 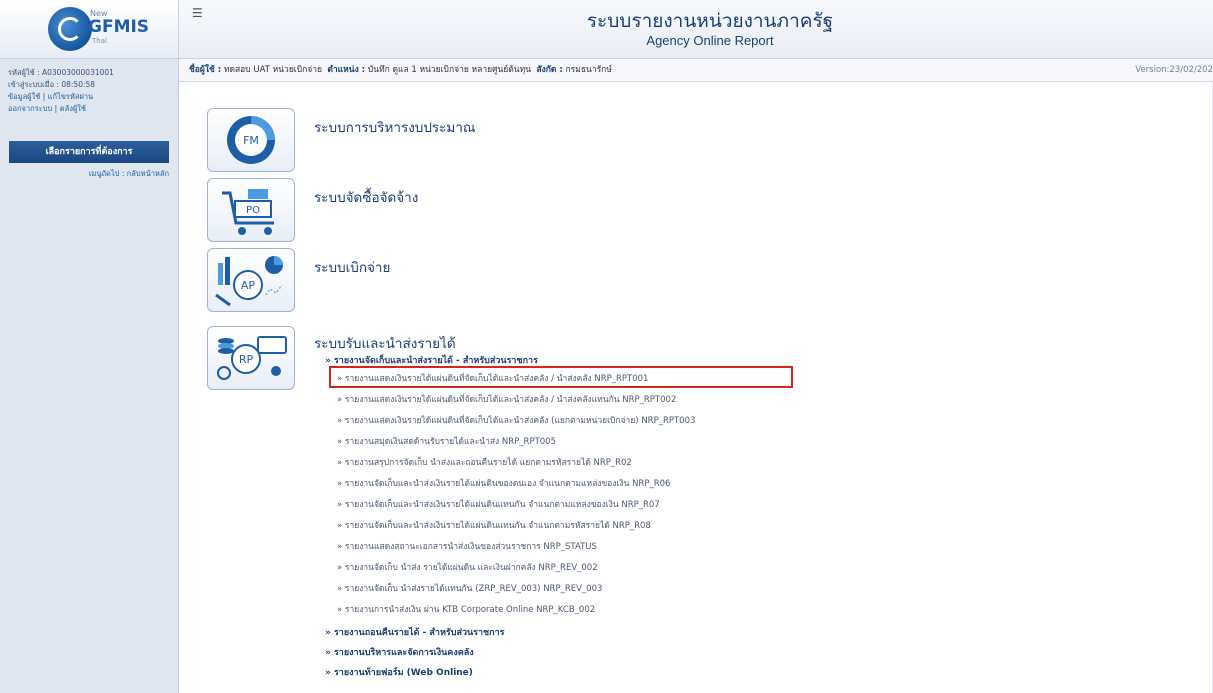 What do you see at coordinates (119, 27) in the screenshot?
I see `logo-text: GFMIS` at bounding box center [119, 27].